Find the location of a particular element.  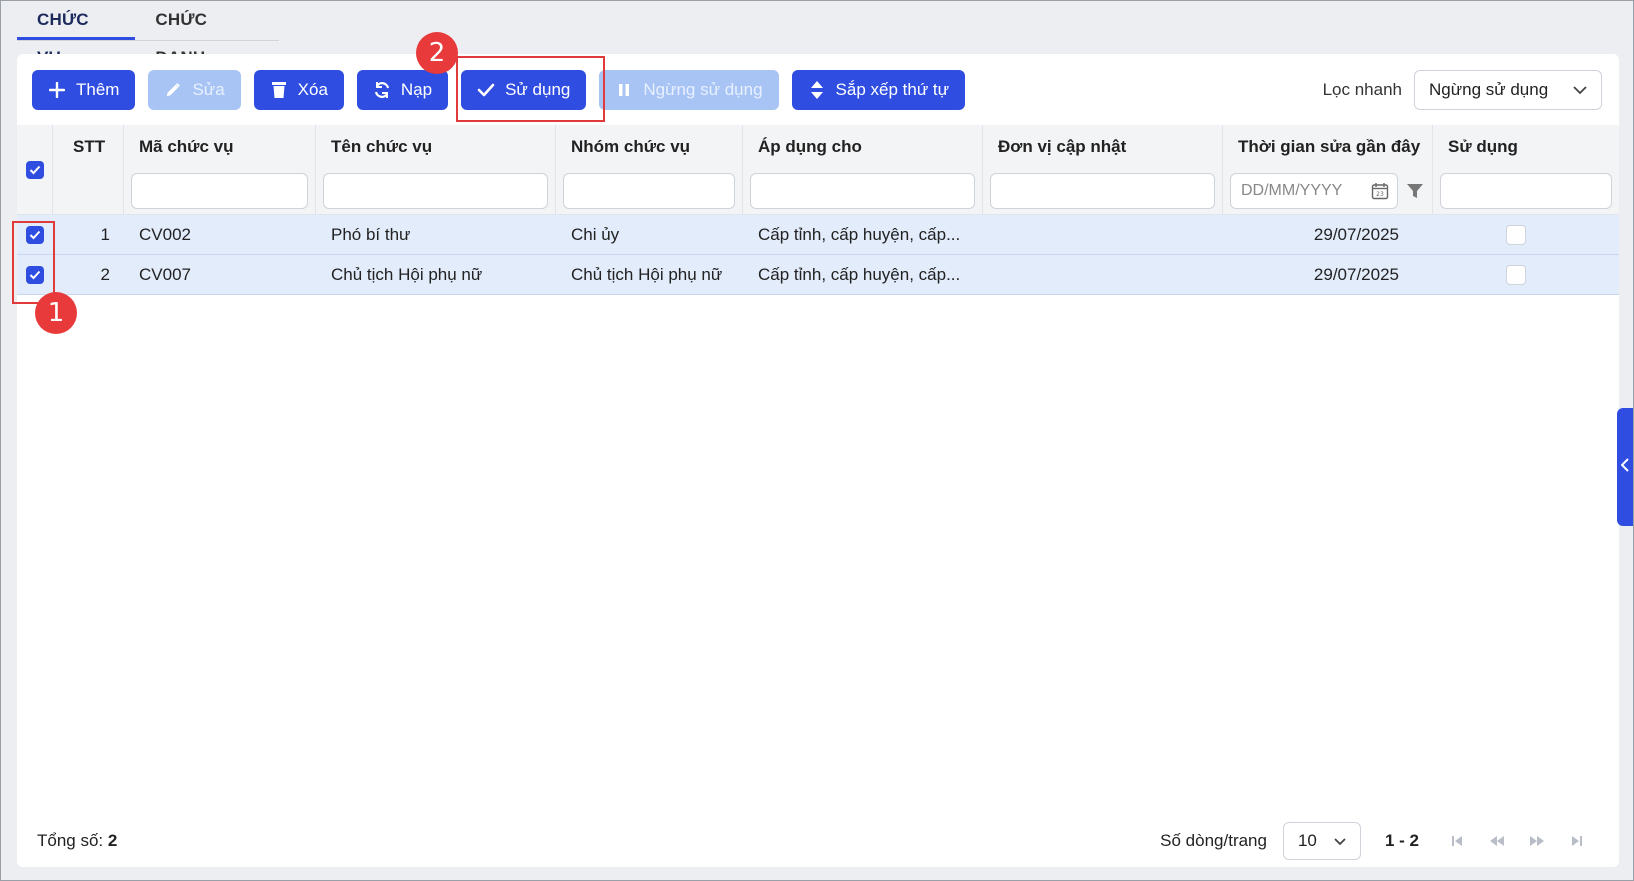

group-filter-input is located at coordinates (649, 191).